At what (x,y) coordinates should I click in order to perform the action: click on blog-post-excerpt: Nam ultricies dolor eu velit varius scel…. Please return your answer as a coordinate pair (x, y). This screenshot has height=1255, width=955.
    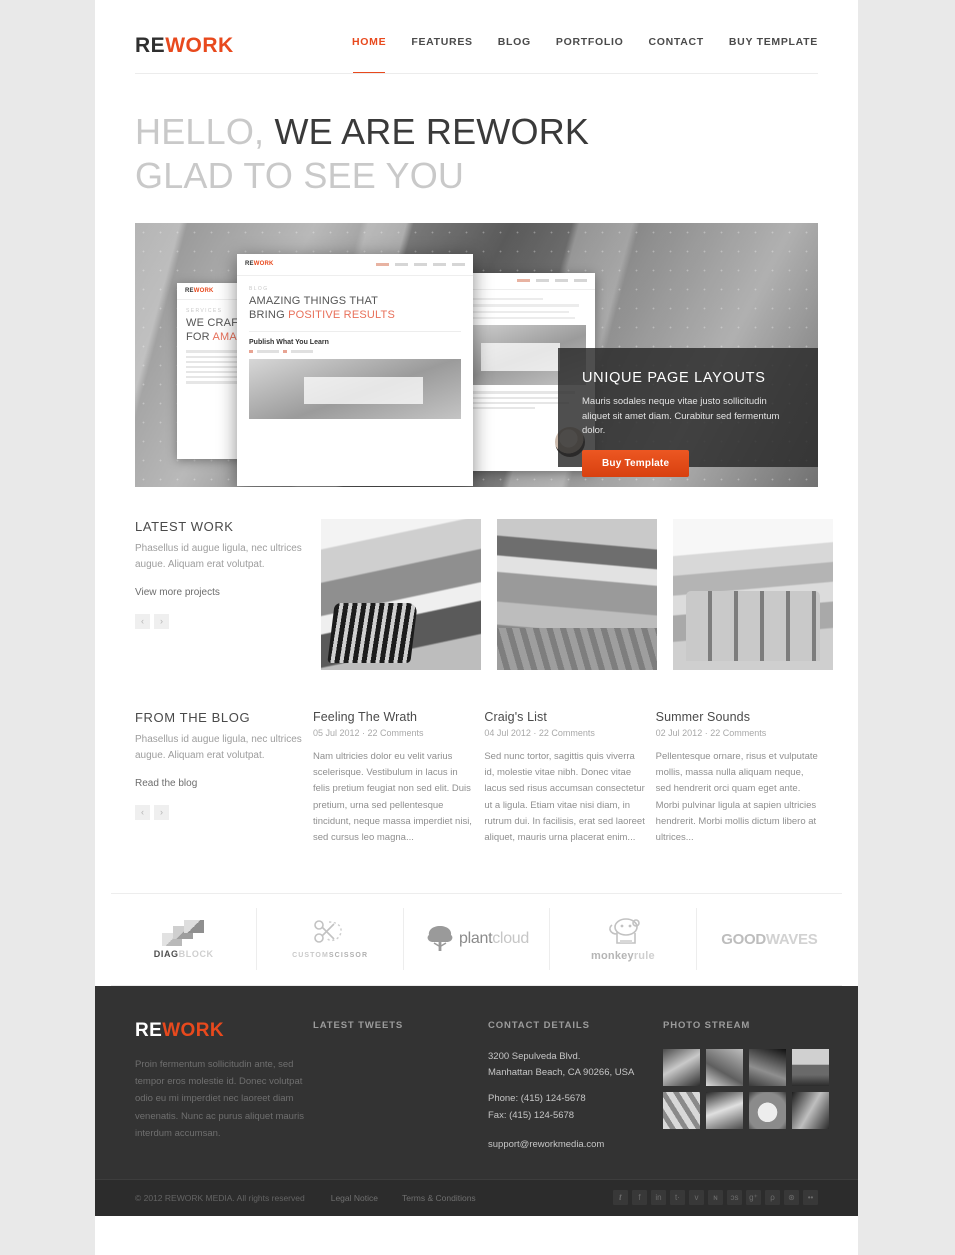
    Looking at the image, I should click on (392, 797).